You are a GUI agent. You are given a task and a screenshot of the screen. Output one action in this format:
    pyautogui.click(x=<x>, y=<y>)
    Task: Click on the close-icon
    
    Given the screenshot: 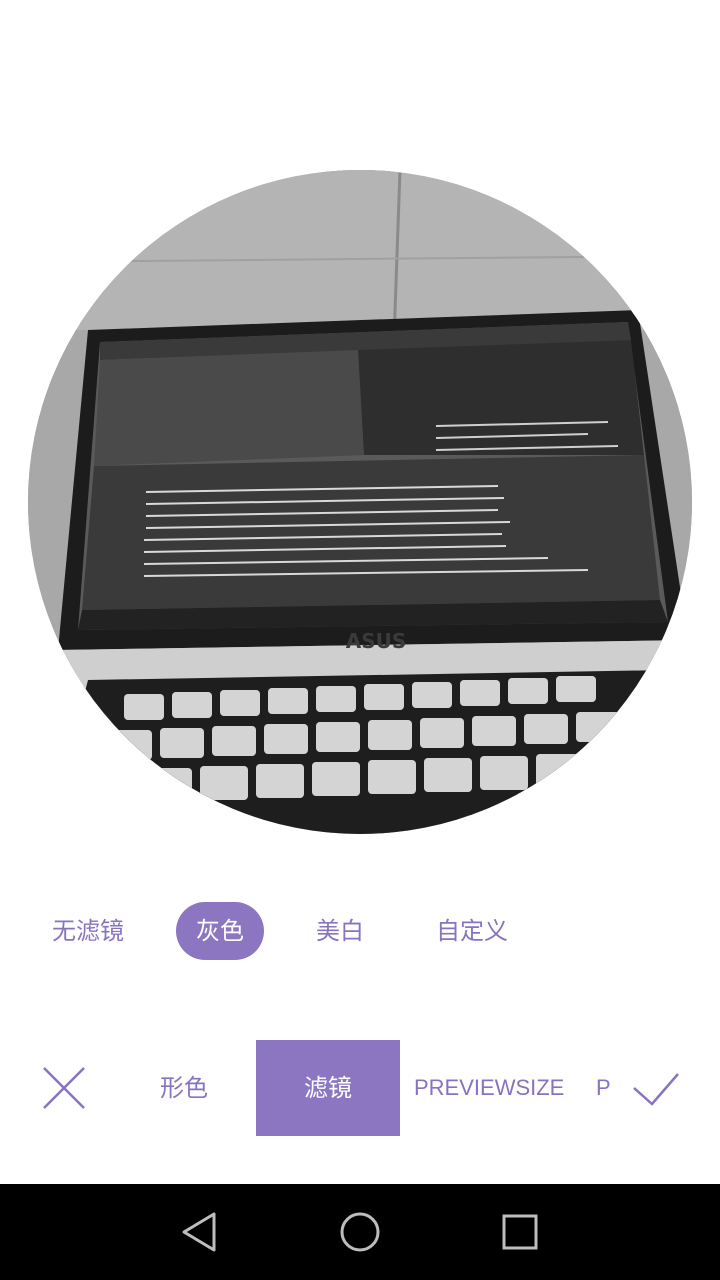 What is the action you would take?
    pyautogui.click(x=64, y=1088)
    